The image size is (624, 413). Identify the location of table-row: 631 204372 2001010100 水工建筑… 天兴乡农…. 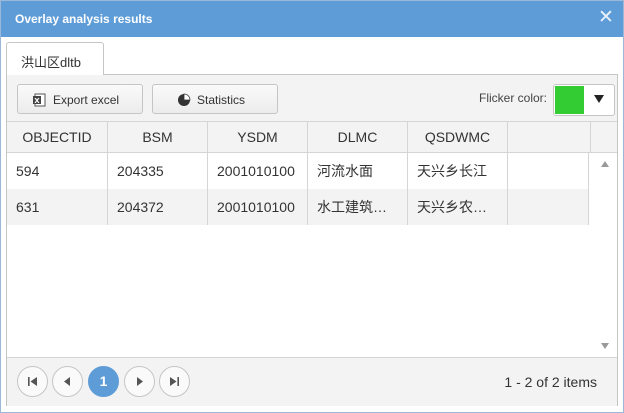
(298, 207).